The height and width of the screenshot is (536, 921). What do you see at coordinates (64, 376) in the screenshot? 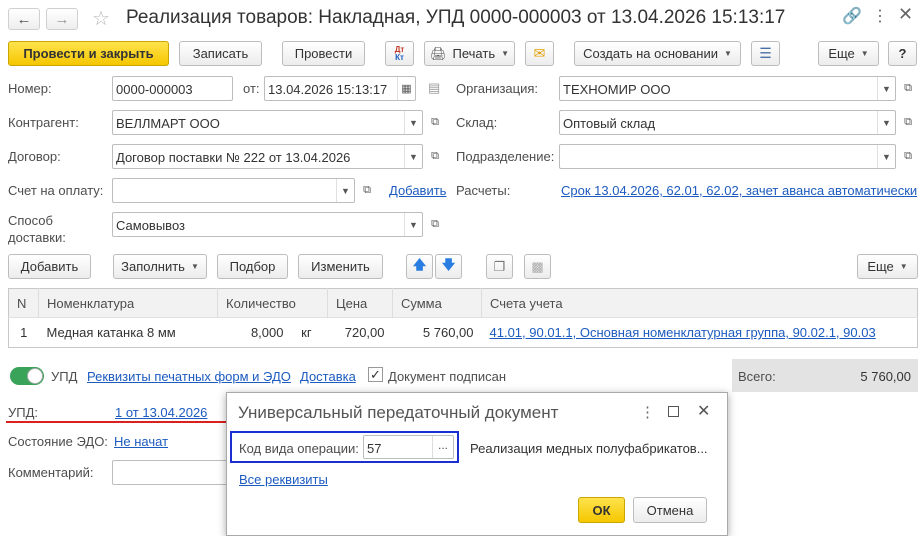
I see `upd-toggle-label: УПД` at bounding box center [64, 376].